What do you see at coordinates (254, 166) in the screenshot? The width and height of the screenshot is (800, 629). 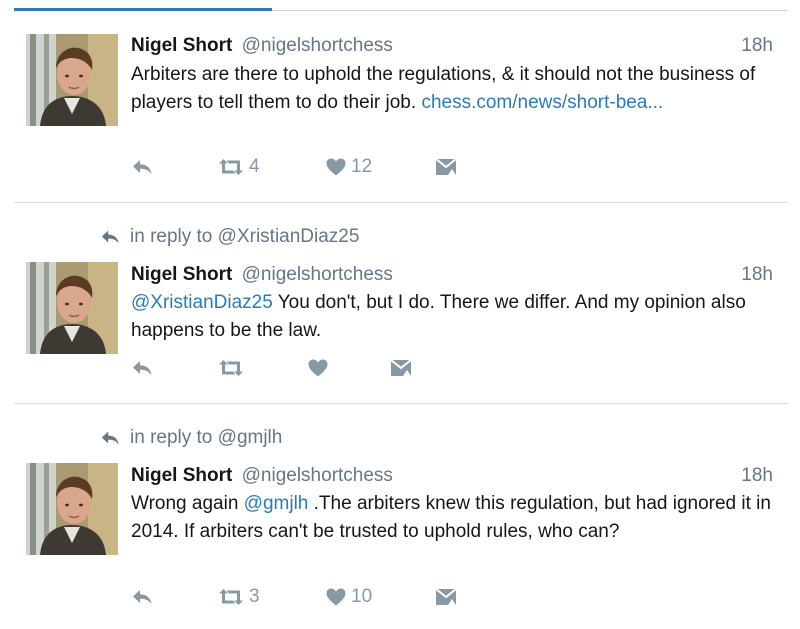 I see `retweet-count: 4` at bounding box center [254, 166].